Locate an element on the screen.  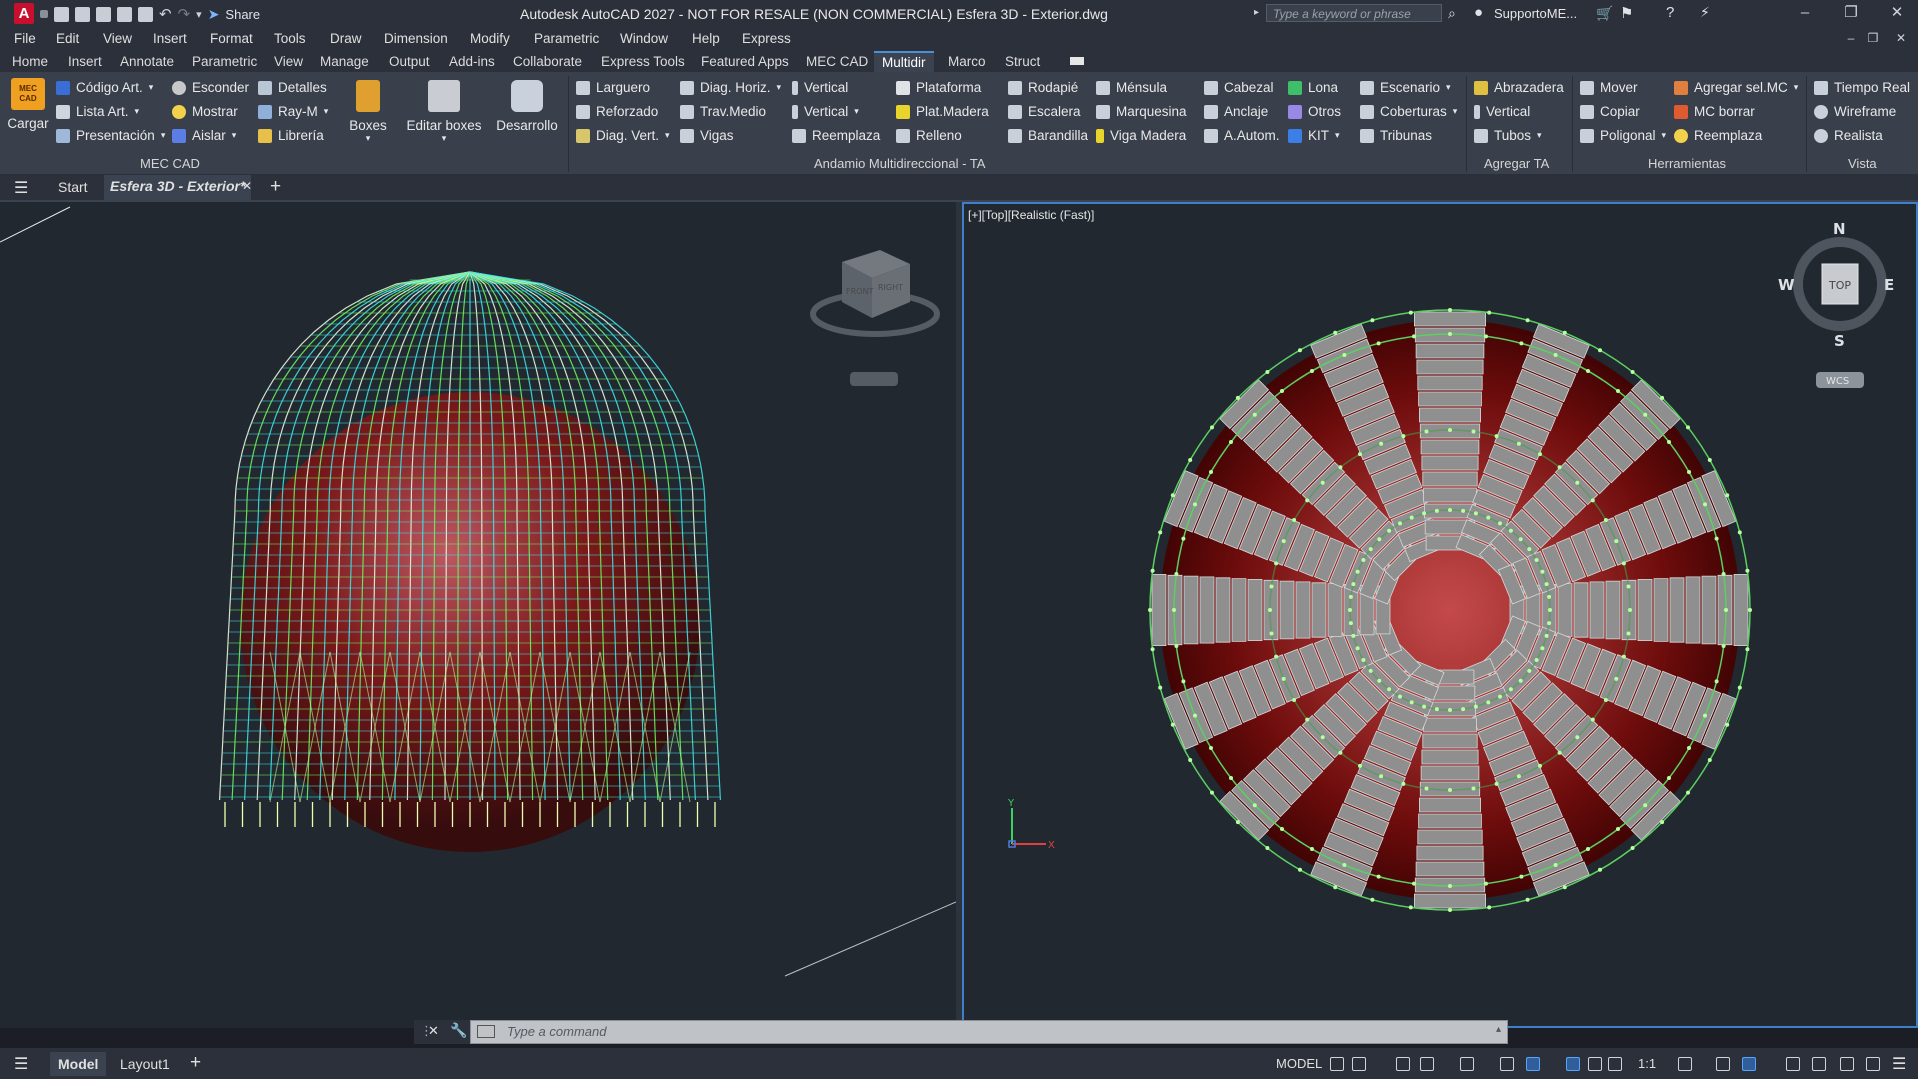
new-file-icon is located at coordinates (61, 14).